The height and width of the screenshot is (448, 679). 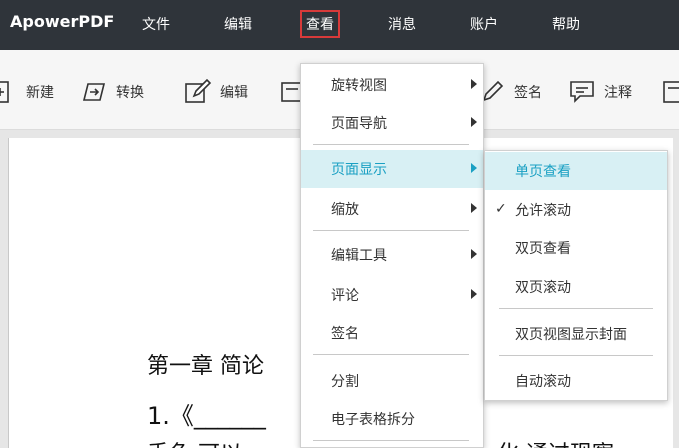 I want to click on doc-line-3: 手色 可以, so click(x=194, y=442).